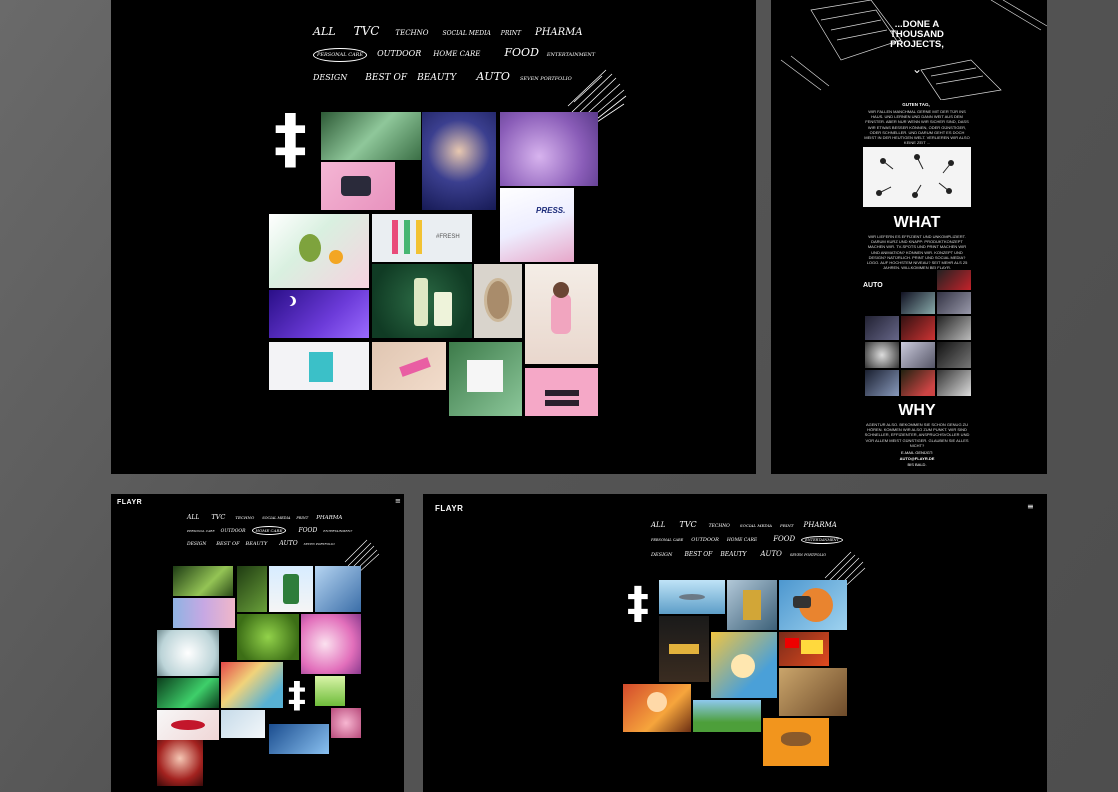  What do you see at coordinates (917, 177) in the screenshot?
I see `tile-doodle-arrows` at bounding box center [917, 177].